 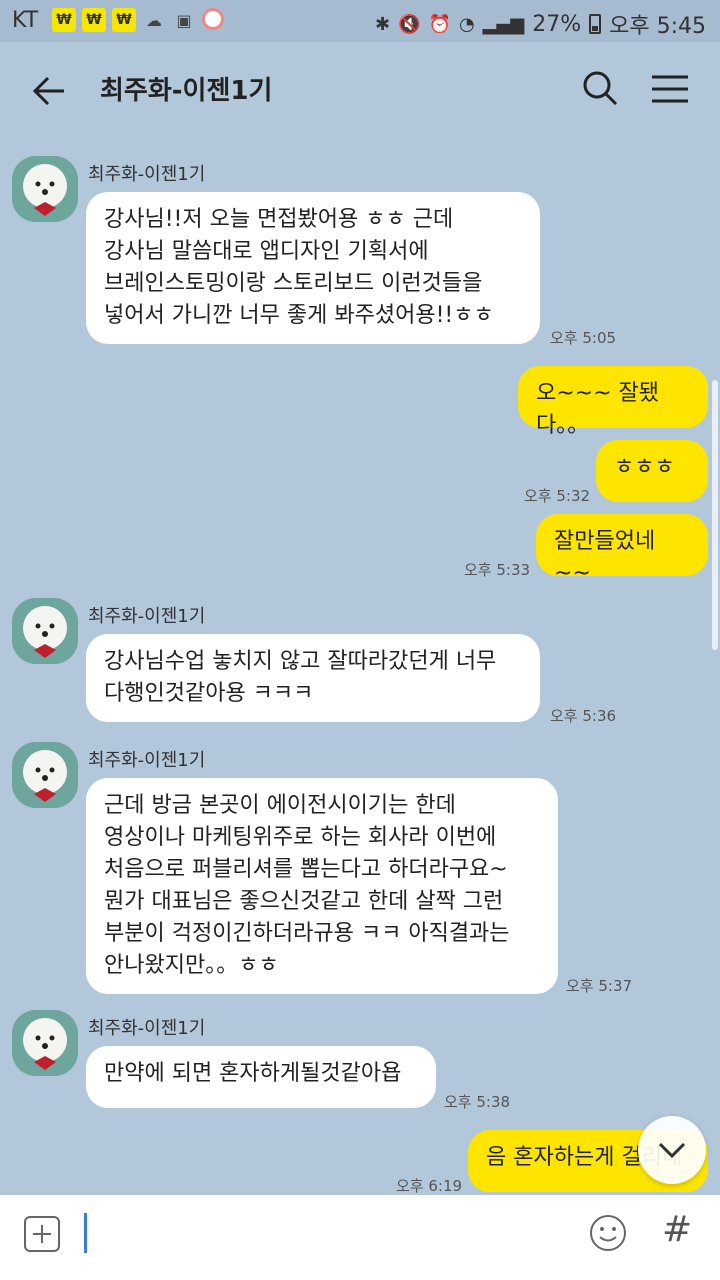 I want to click on back-button, so click(x=49, y=91).